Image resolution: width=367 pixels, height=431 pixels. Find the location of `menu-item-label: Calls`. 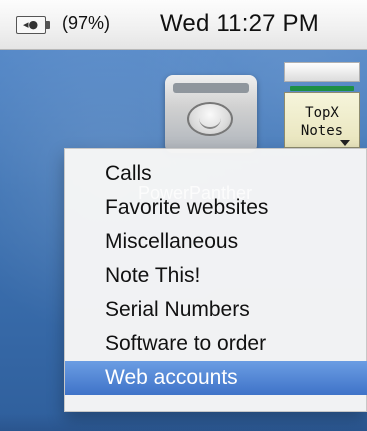

menu-item-label: Calls is located at coordinates (128, 173).